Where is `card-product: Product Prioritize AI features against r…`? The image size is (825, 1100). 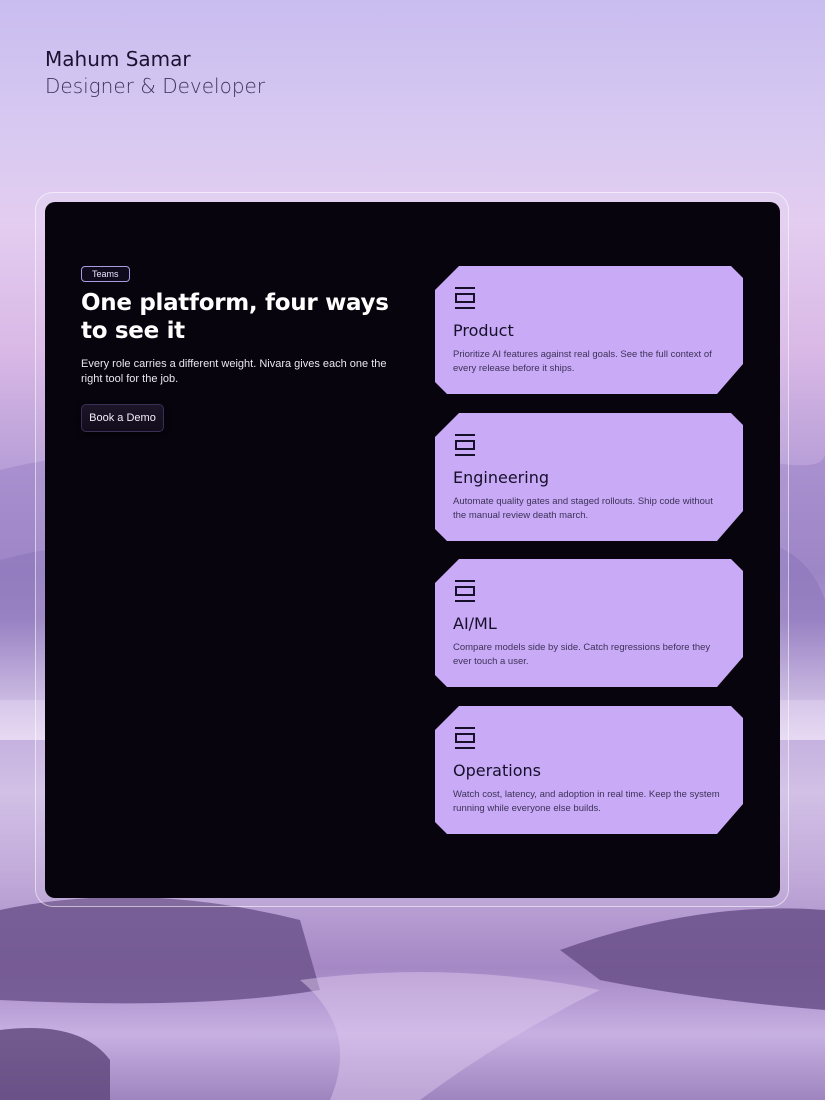
card-product: Product Prioritize AI features against r… is located at coordinates (589, 330).